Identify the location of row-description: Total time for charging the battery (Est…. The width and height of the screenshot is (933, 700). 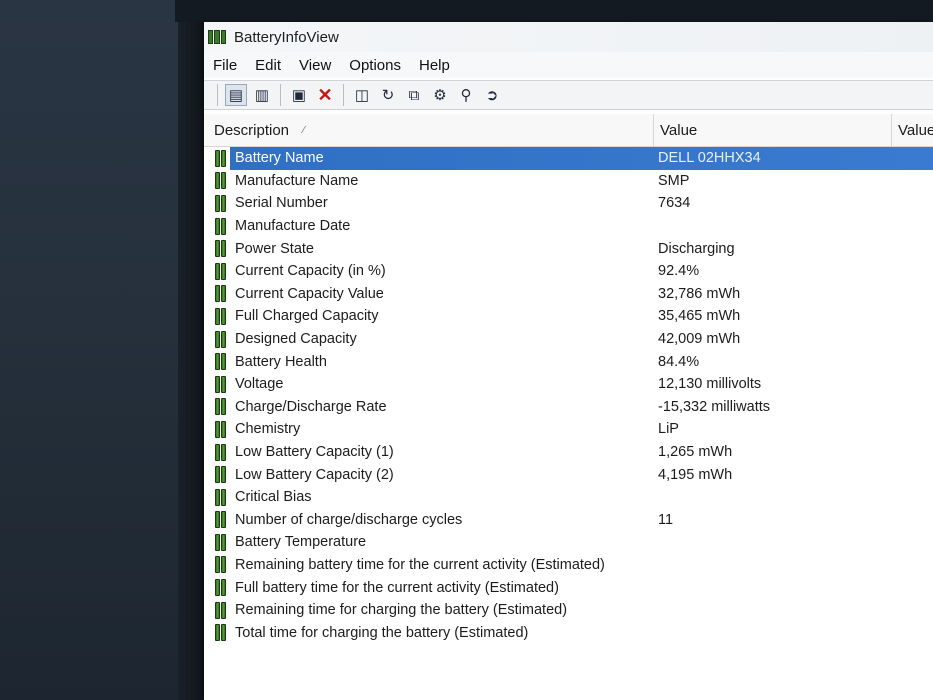
(382, 632).